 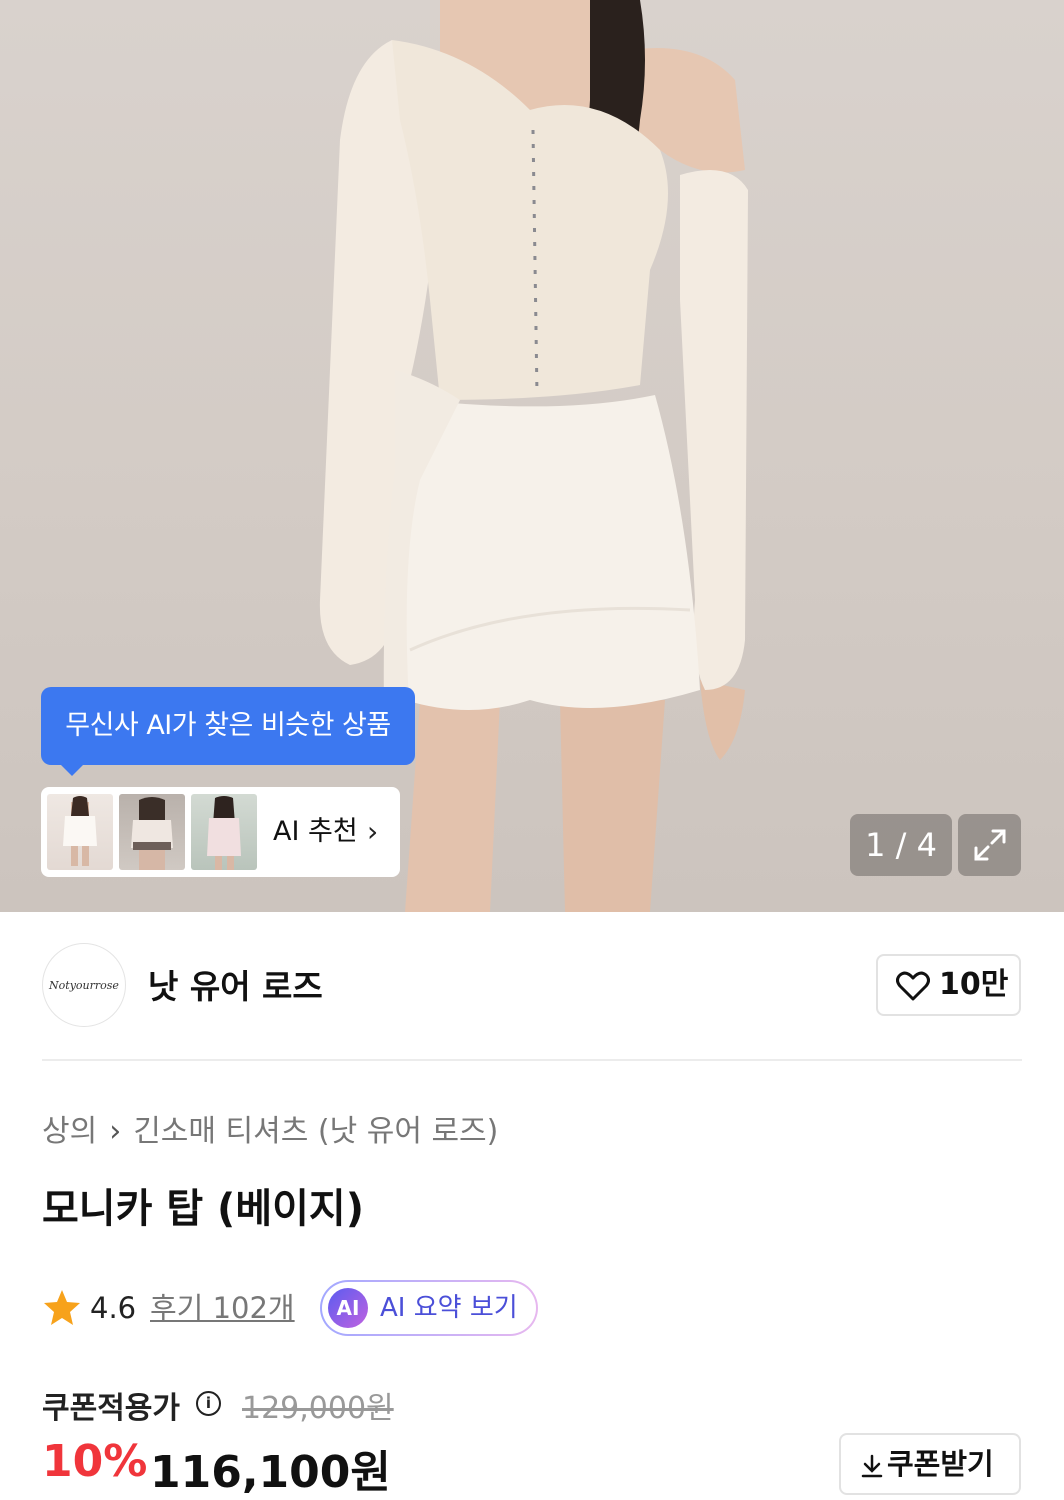 What do you see at coordinates (203, 1209) in the screenshot?
I see `product-title: 모니카 탑 (베이지)` at bounding box center [203, 1209].